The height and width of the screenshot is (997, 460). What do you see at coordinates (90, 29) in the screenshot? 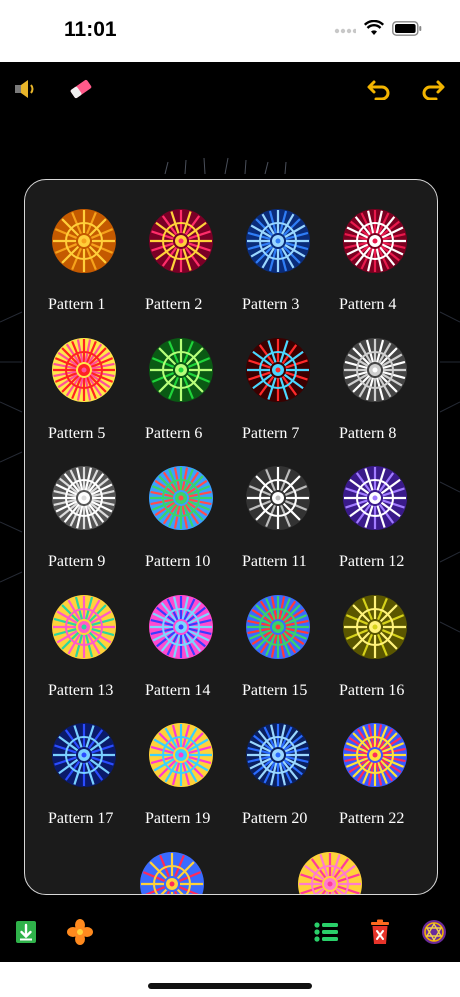
I see `status-time: 11:01` at bounding box center [90, 29].